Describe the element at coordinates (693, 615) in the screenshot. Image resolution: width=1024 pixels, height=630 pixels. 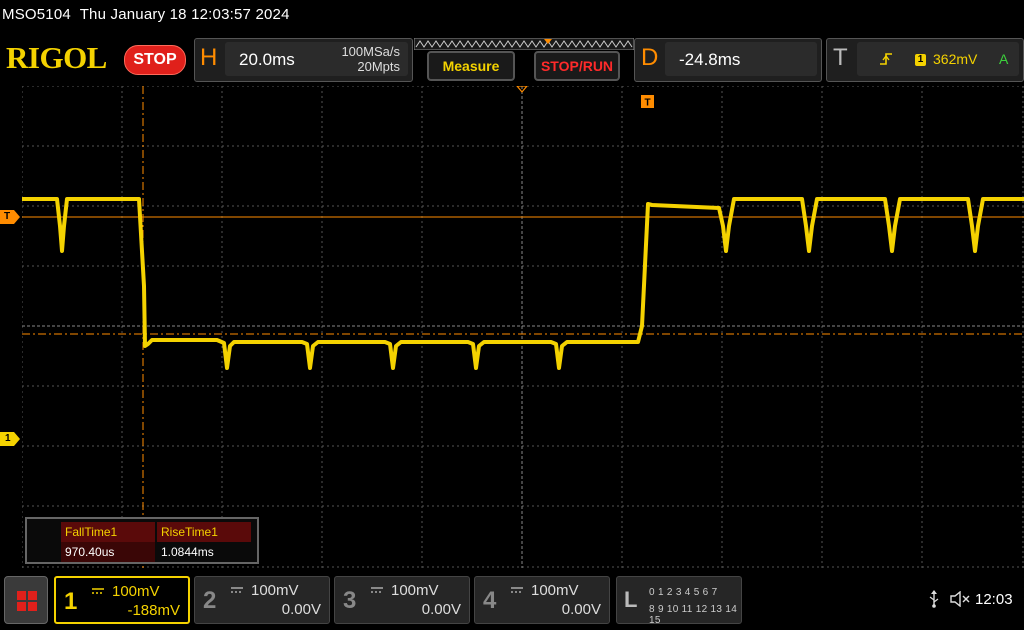
I see `logic-row-2: 8 9 10 11 12 13 14 15` at that location.